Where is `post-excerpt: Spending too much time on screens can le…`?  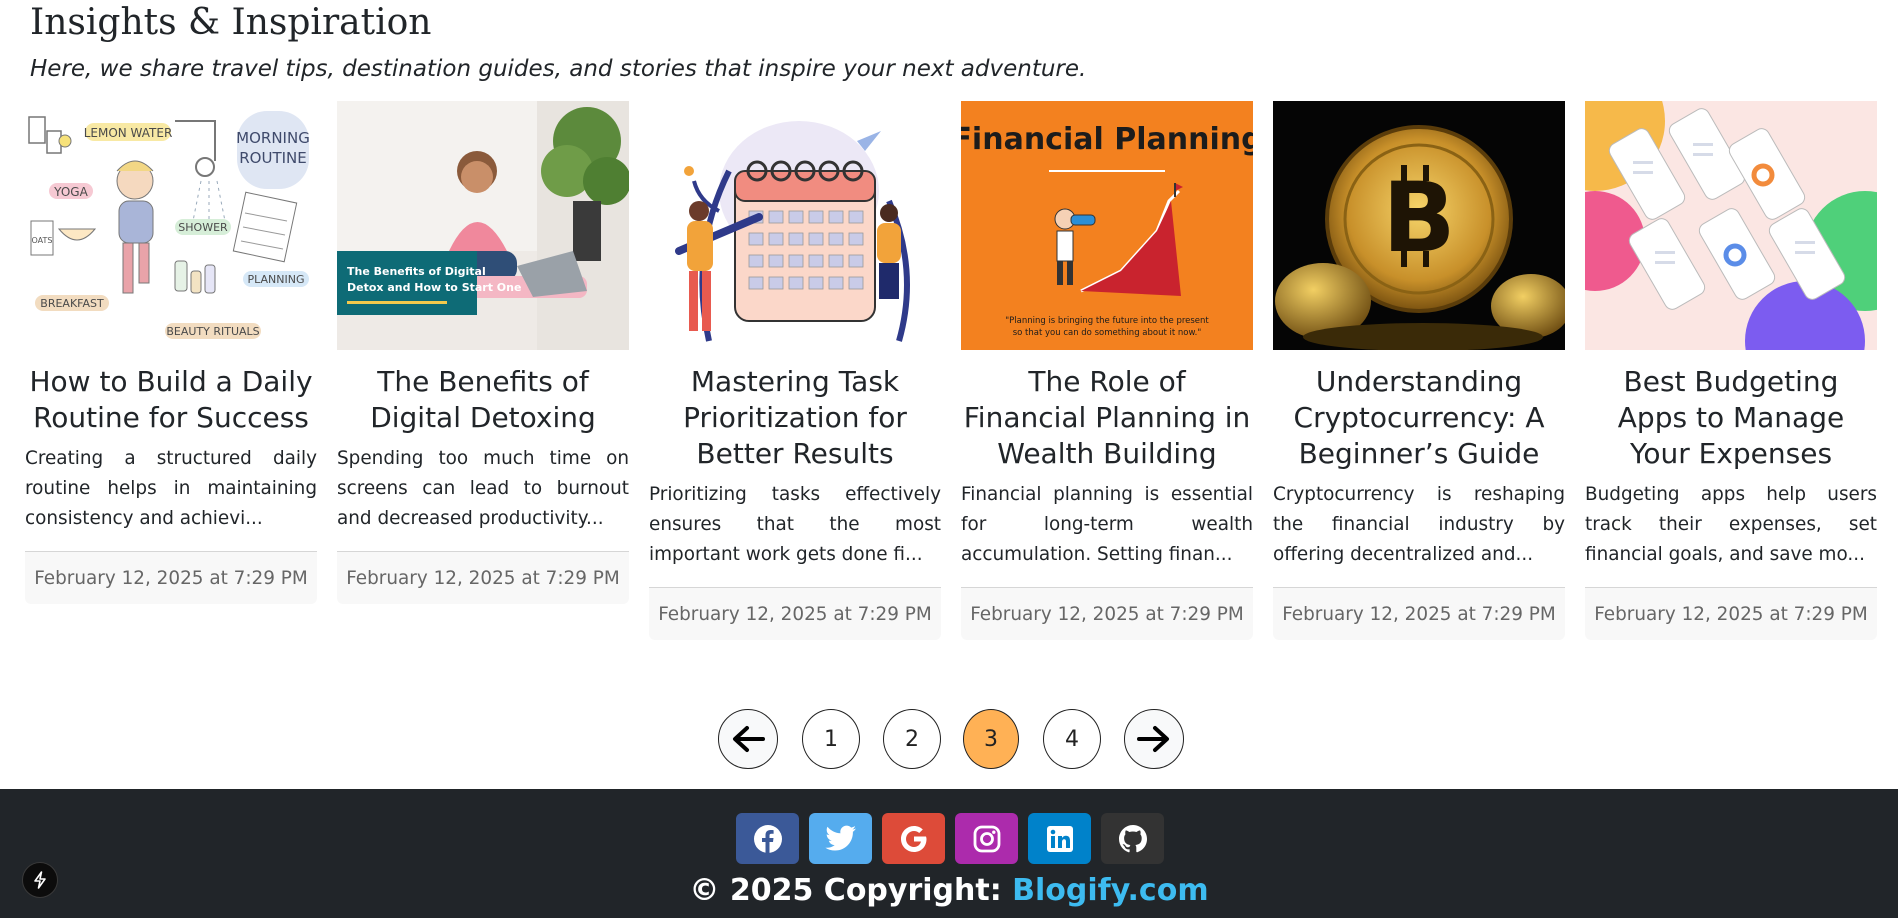 post-excerpt: Spending too much time on screens can le… is located at coordinates (483, 488).